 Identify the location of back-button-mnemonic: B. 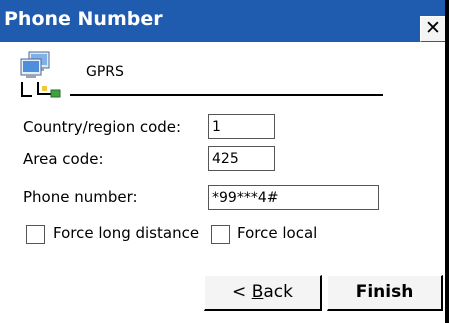
(257, 292).